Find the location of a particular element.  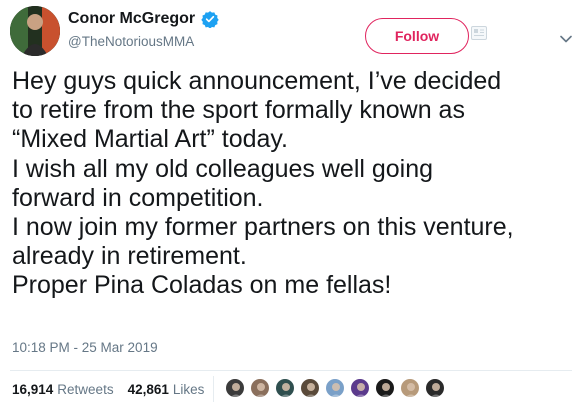

name-block: Conor McGregor @TheNotoriousMMA is located at coordinates (143, 29).